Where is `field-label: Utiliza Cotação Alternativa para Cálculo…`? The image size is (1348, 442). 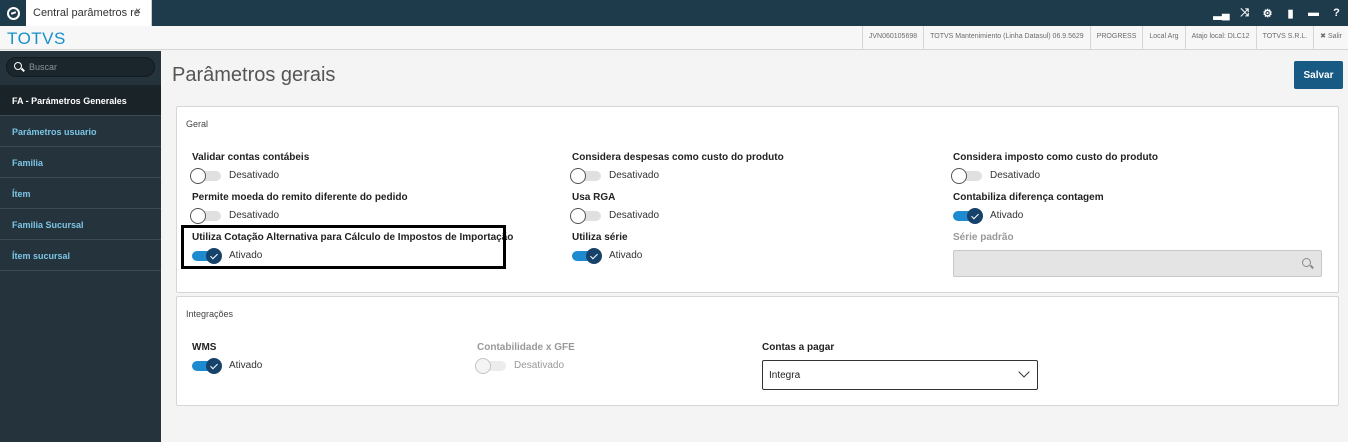
field-label: Utiliza Cotação Alternativa para Cálculo… is located at coordinates (353, 237).